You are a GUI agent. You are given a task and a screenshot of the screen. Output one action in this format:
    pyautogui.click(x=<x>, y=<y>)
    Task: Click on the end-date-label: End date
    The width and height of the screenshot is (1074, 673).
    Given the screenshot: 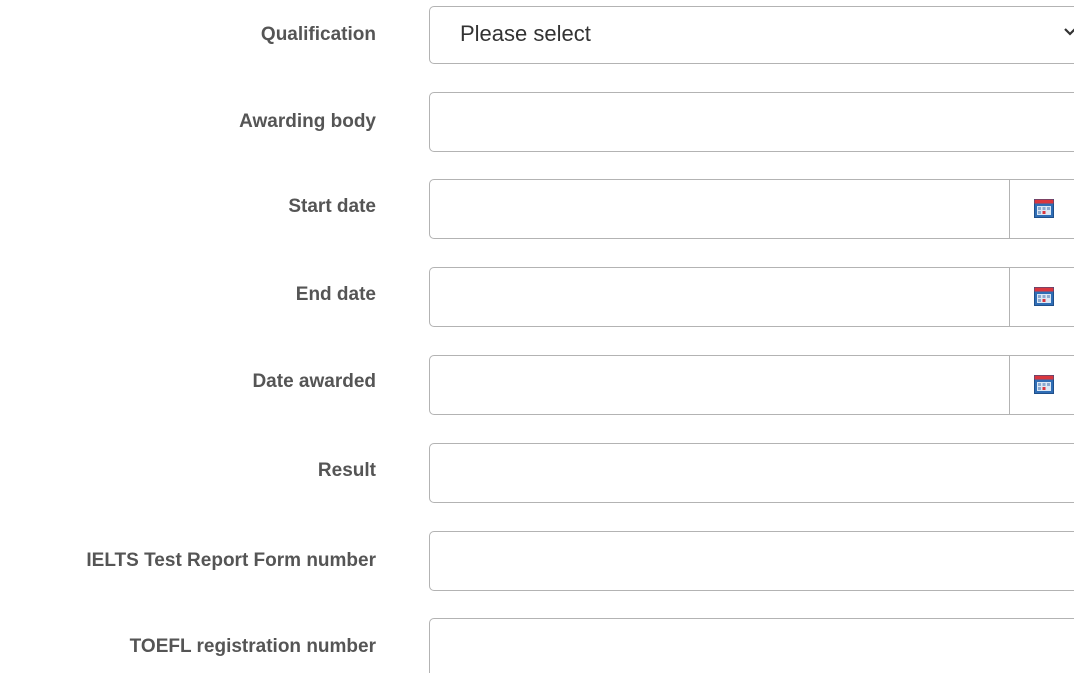 What is the action you would take?
    pyautogui.click(x=335, y=294)
    